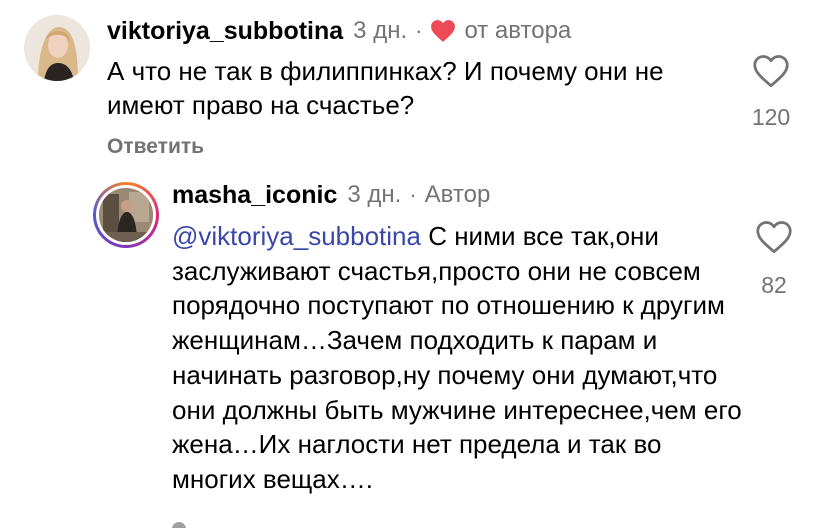 This screenshot has width=828, height=528. What do you see at coordinates (771, 117) in the screenshot?
I see `like-count: 120` at bounding box center [771, 117].